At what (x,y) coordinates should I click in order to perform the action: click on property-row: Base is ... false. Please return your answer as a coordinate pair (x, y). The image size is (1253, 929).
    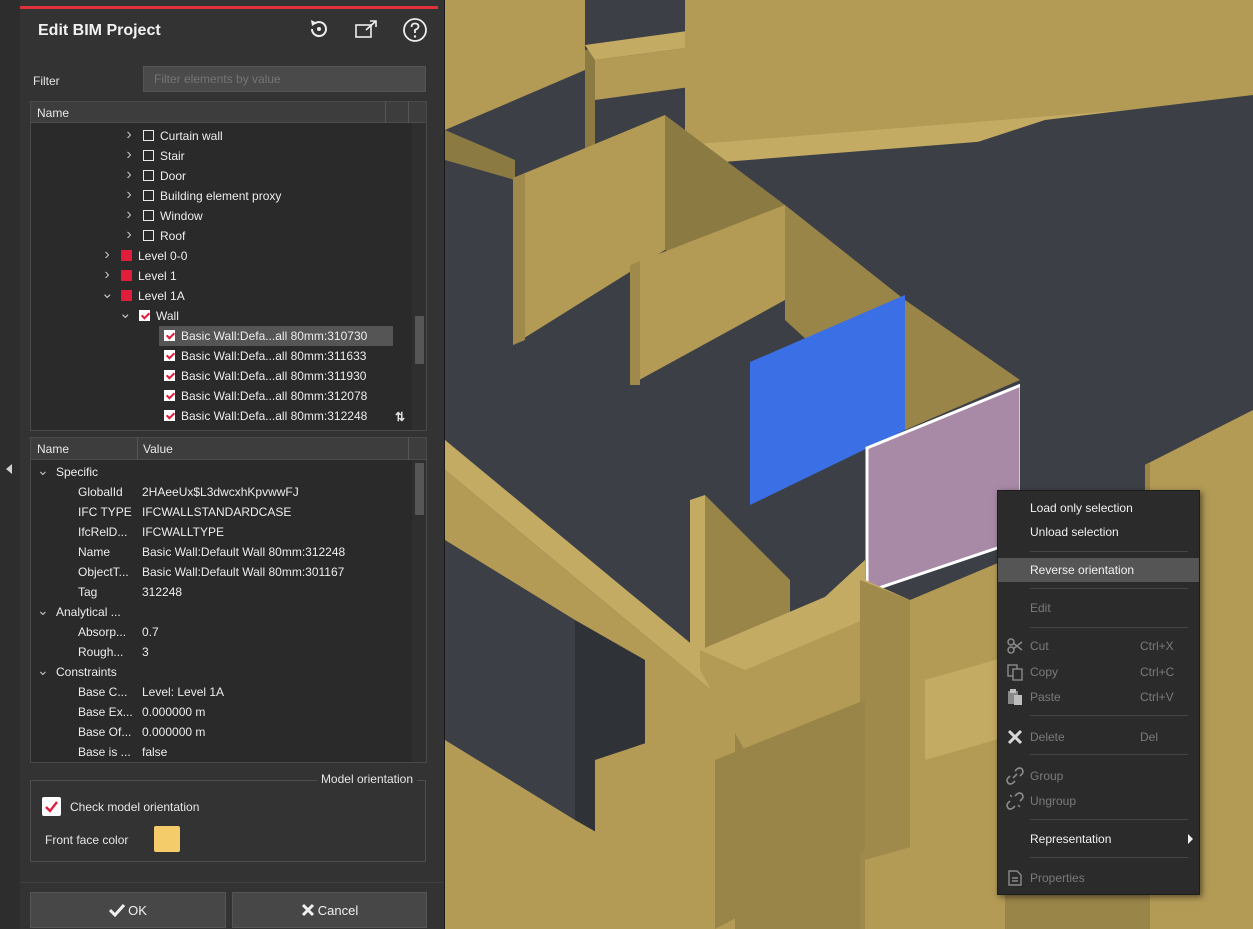
    Looking at the image, I should click on (220, 752).